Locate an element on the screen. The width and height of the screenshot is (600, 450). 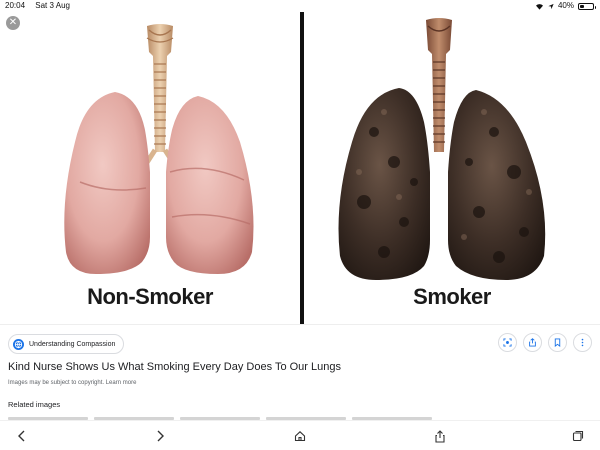
source-chip: Understanding Compassion is located at coordinates (66, 344).